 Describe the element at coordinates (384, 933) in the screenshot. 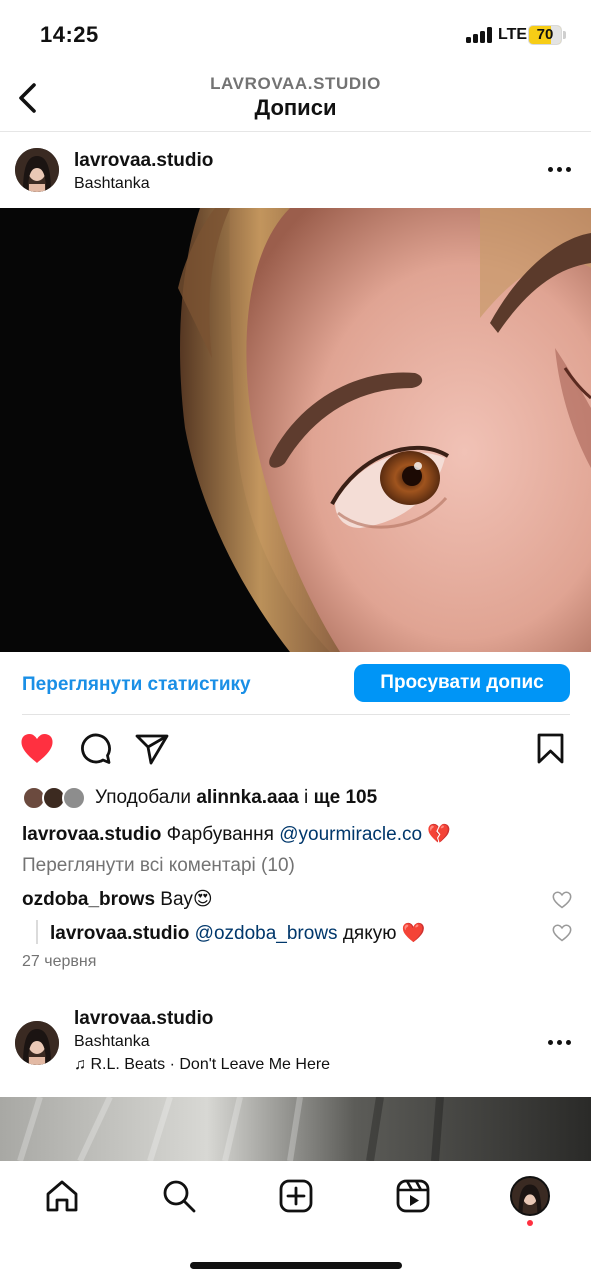

I see `reply-text: дякую ❤️` at that location.